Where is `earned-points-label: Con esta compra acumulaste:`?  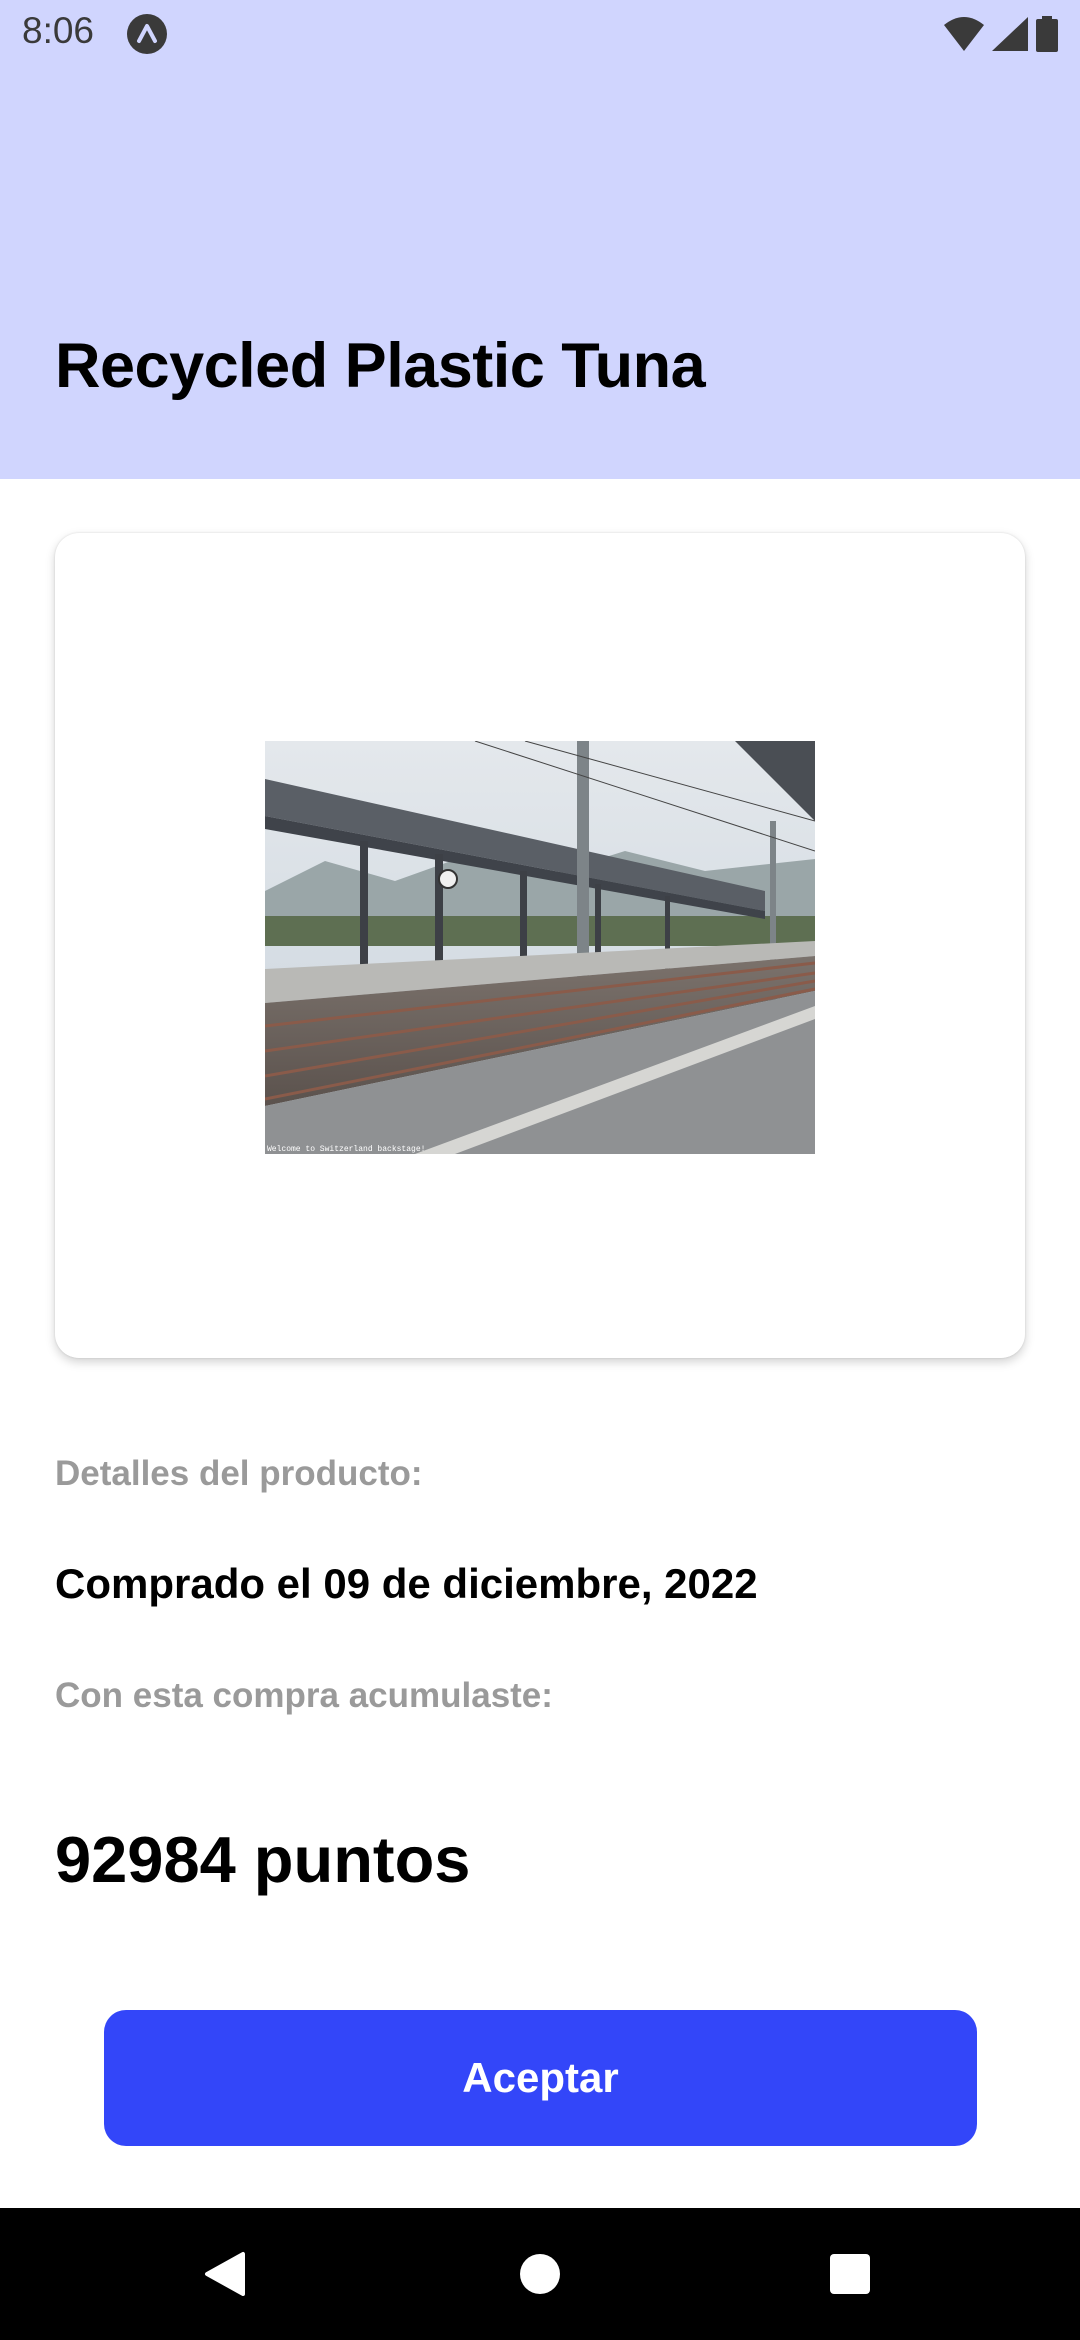 earned-points-label: Con esta compra acumulaste: is located at coordinates (304, 1695).